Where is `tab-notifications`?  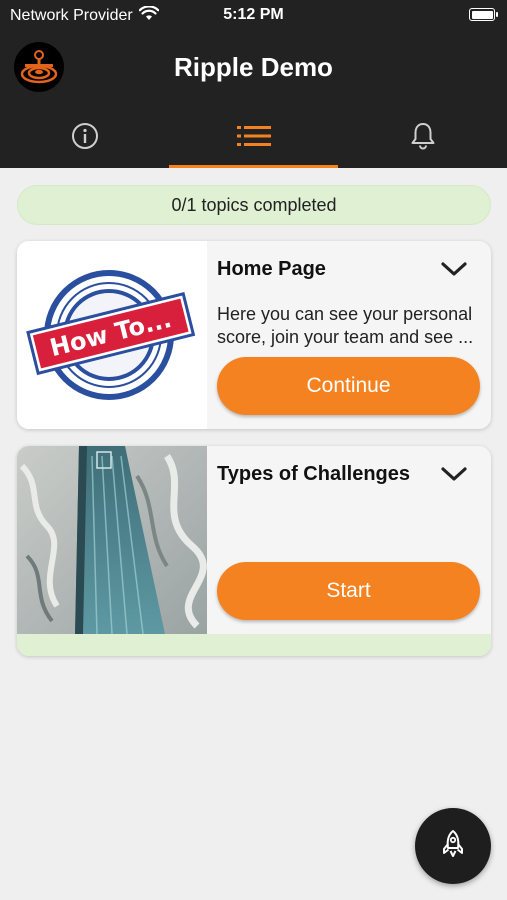
tab-notifications is located at coordinates (422, 138).